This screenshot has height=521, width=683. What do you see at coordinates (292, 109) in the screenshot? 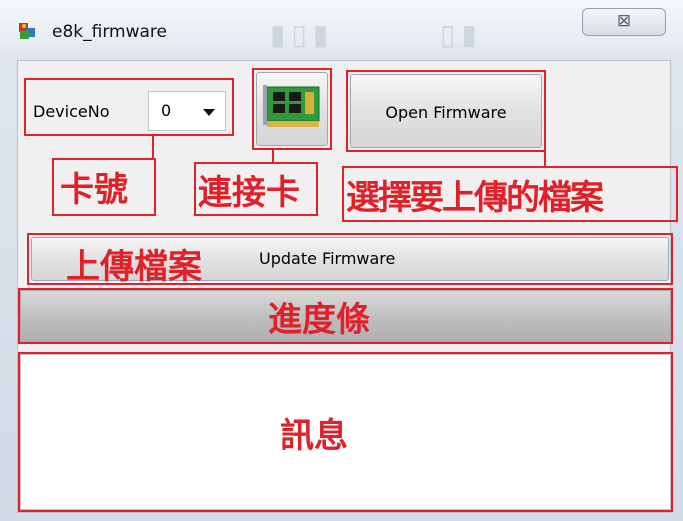
I see `annotation-box-card` at bounding box center [292, 109].